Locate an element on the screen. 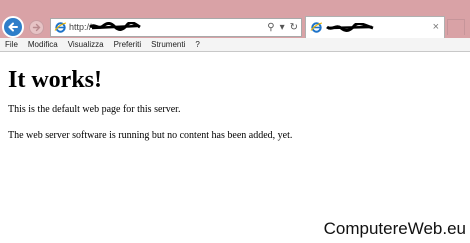 The height and width of the screenshot is (243, 470). address-tools: ⚲ ▾ ↻ is located at coordinates (282, 27).